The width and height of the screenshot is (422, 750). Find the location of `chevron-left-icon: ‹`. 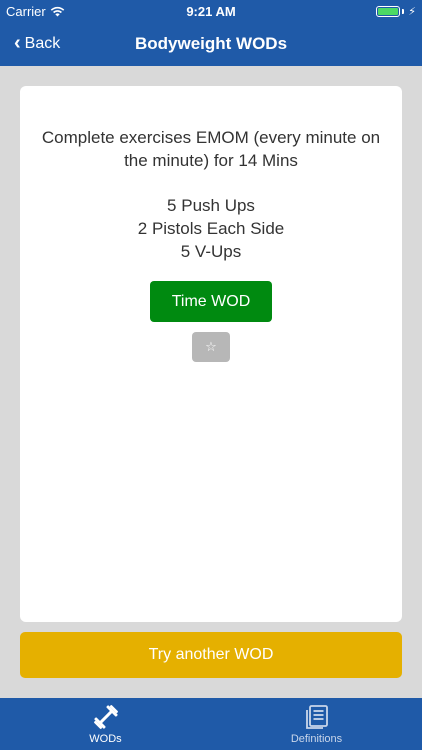

chevron-left-icon: ‹ is located at coordinates (17, 43).